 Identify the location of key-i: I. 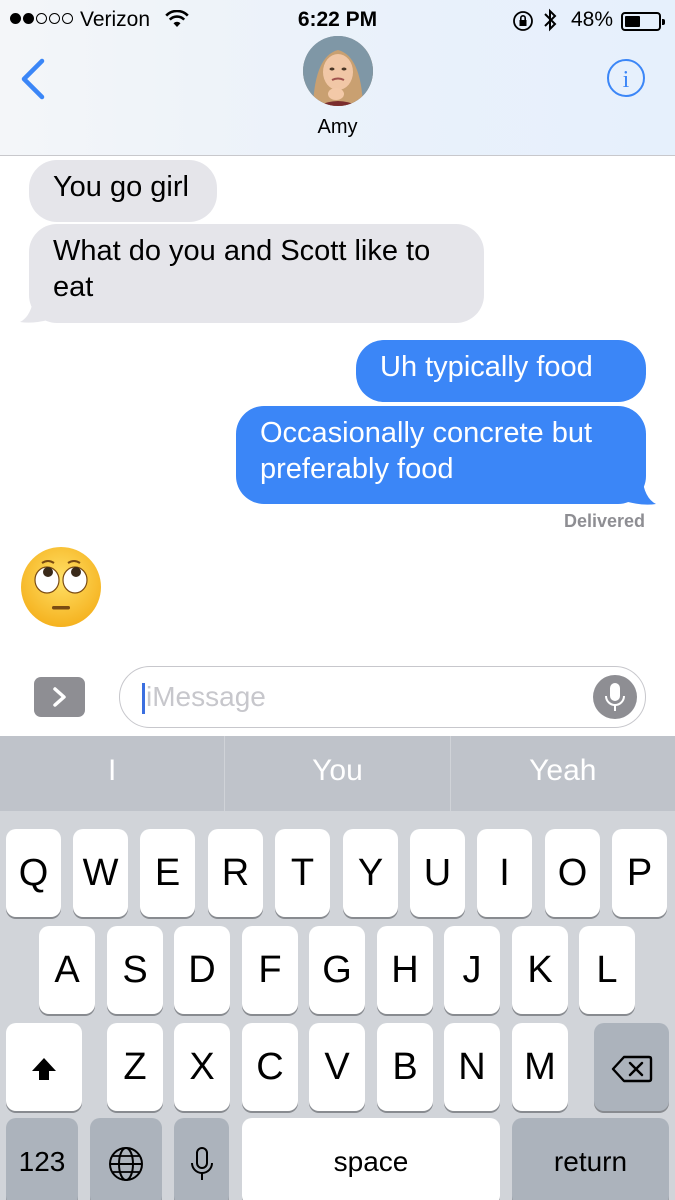
(504, 873).